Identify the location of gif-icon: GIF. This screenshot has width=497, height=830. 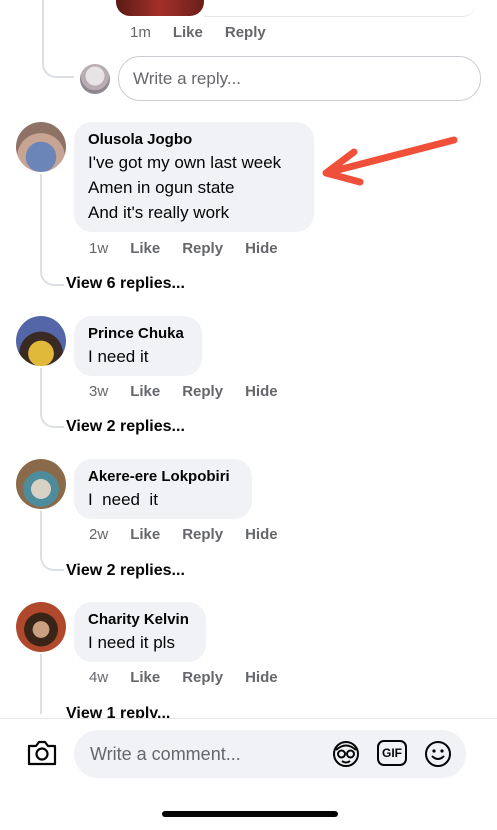
(392, 753).